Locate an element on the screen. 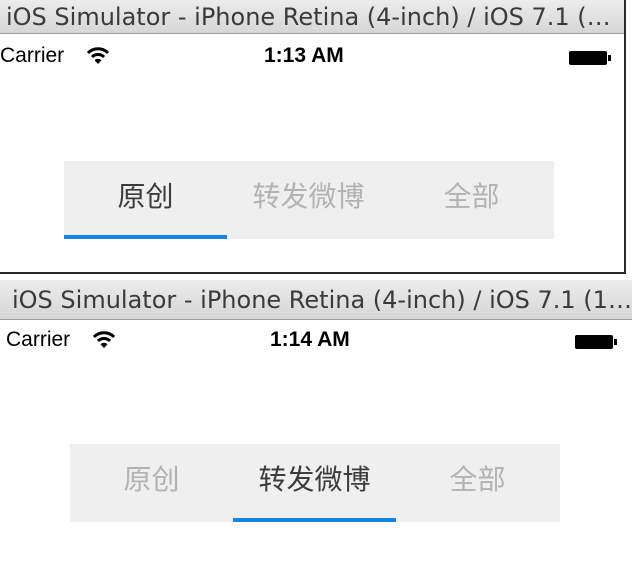  status-bar: Carrier 1:13 AM is located at coordinates (312, 57).